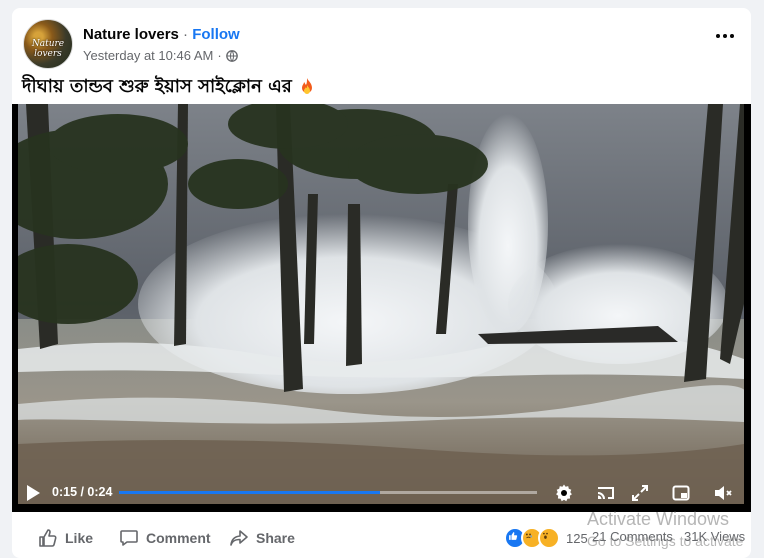 The height and width of the screenshot is (558, 764). I want to click on post-timestamp: Yesterday at 10:46 AM, so click(148, 55).